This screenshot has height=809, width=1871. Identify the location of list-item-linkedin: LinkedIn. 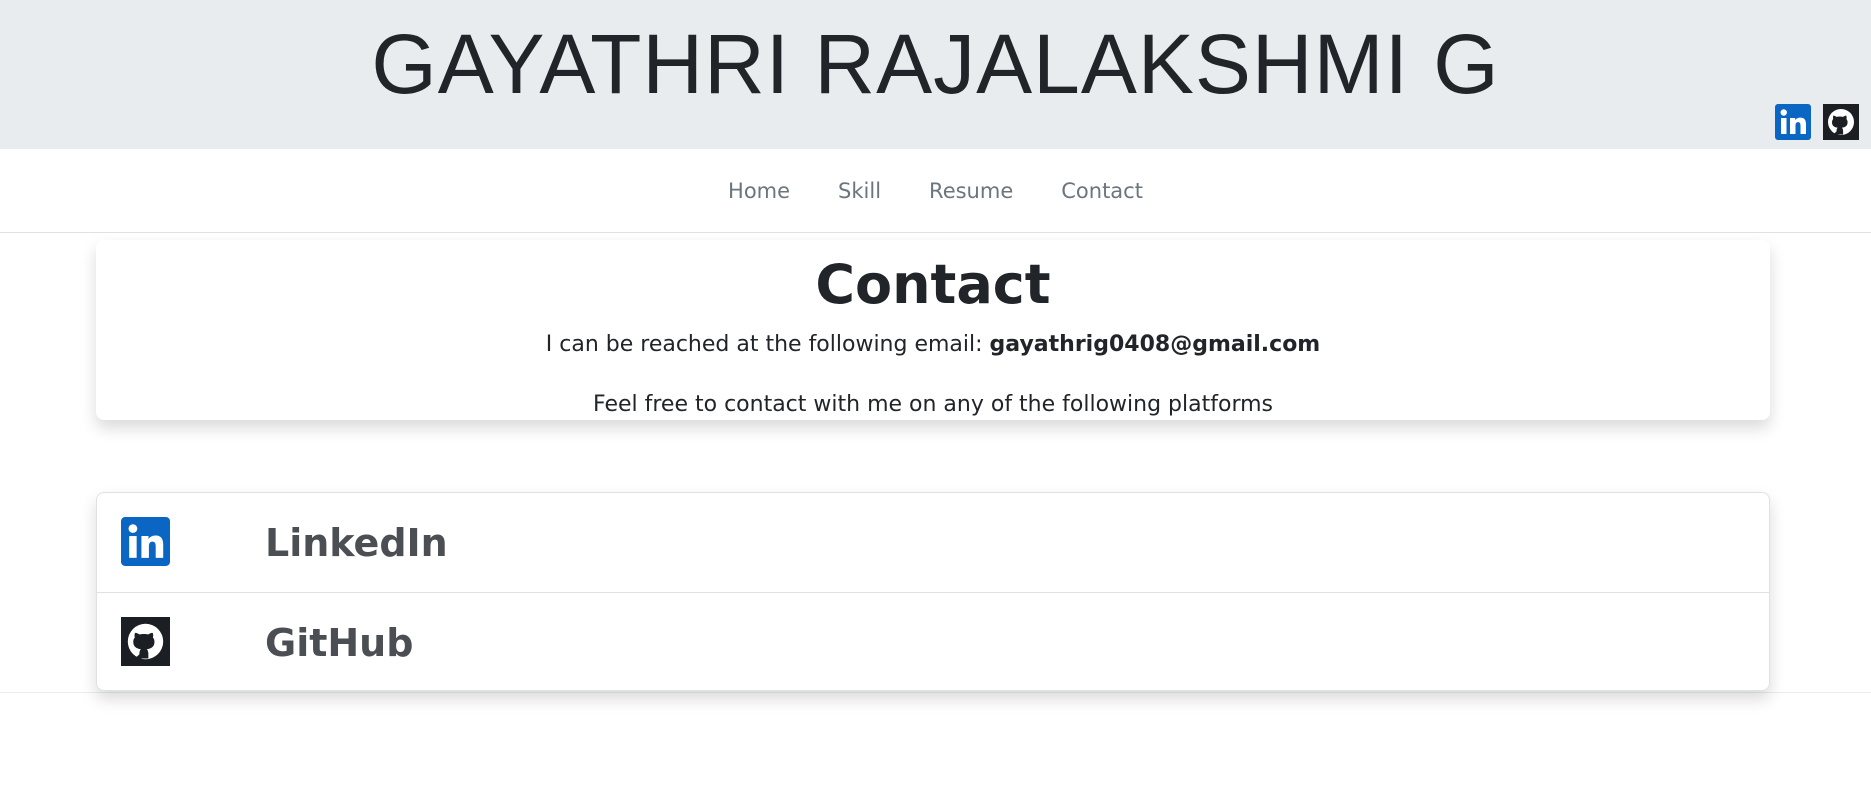
(933, 542).